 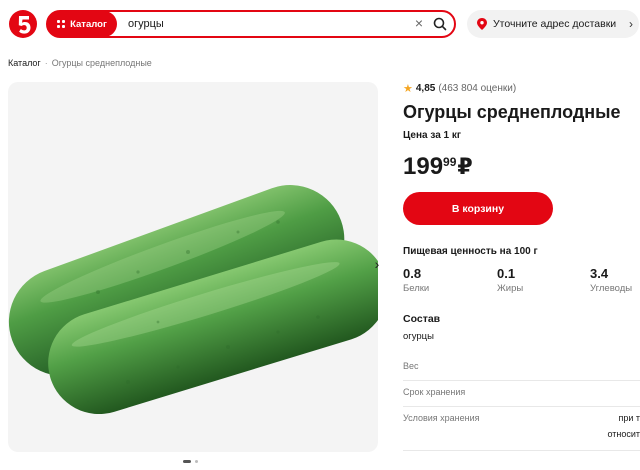 What do you see at coordinates (611, 280) in the screenshot?
I see `nutrition-item-carbs: 3.4 Углеводы` at bounding box center [611, 280].